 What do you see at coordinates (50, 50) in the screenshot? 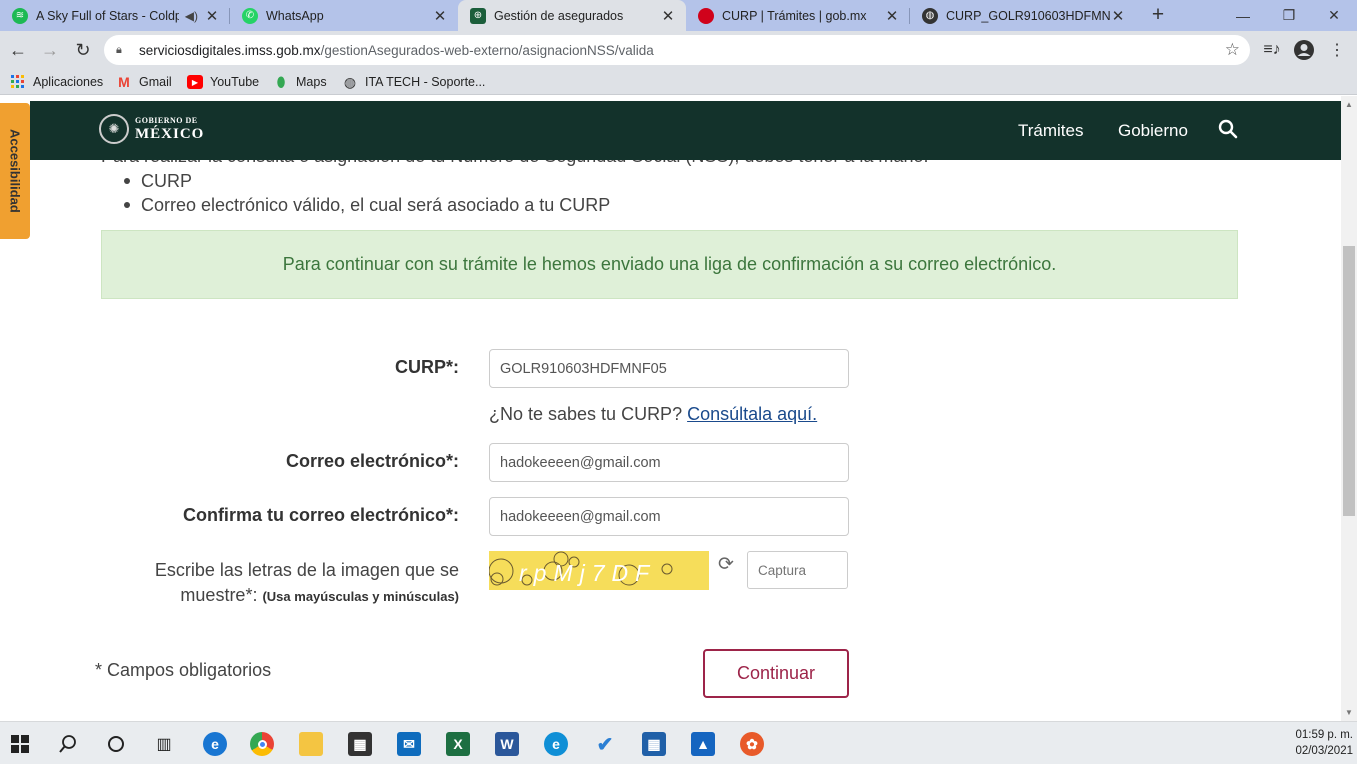
I see `forward-arrow-icon: →` at bounding box center [50, 50].